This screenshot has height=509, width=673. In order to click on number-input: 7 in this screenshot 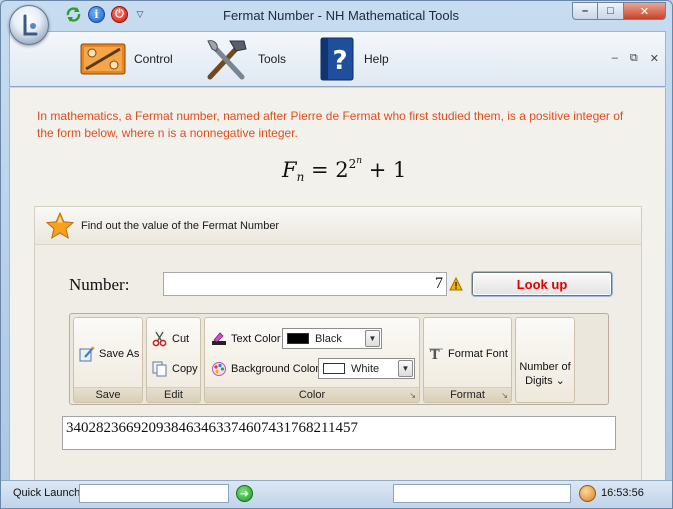, I will do `click(305, 284)`.